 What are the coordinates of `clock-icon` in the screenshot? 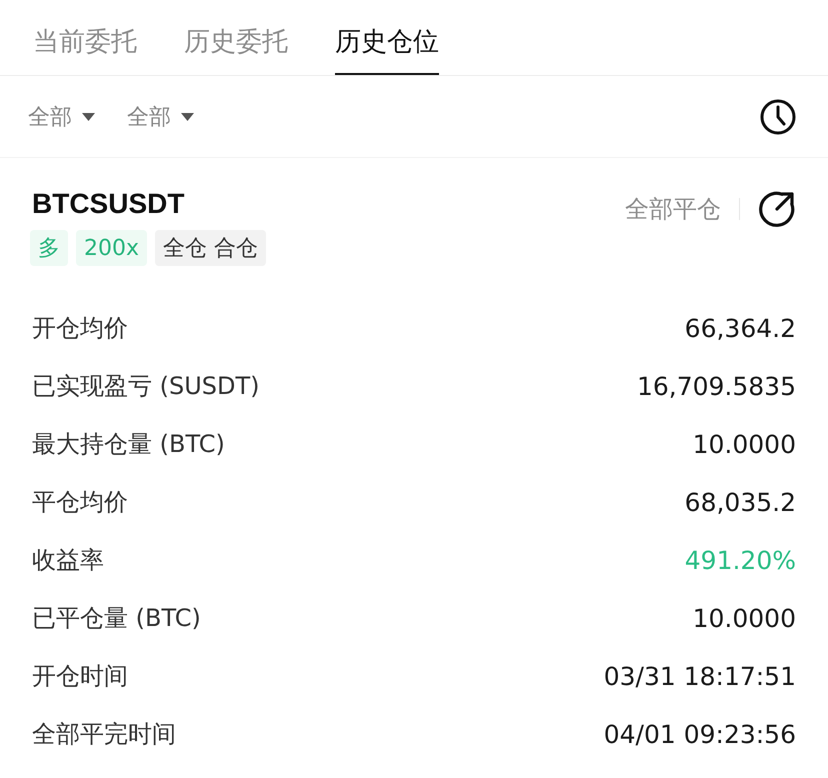 It's located at (778, 116).